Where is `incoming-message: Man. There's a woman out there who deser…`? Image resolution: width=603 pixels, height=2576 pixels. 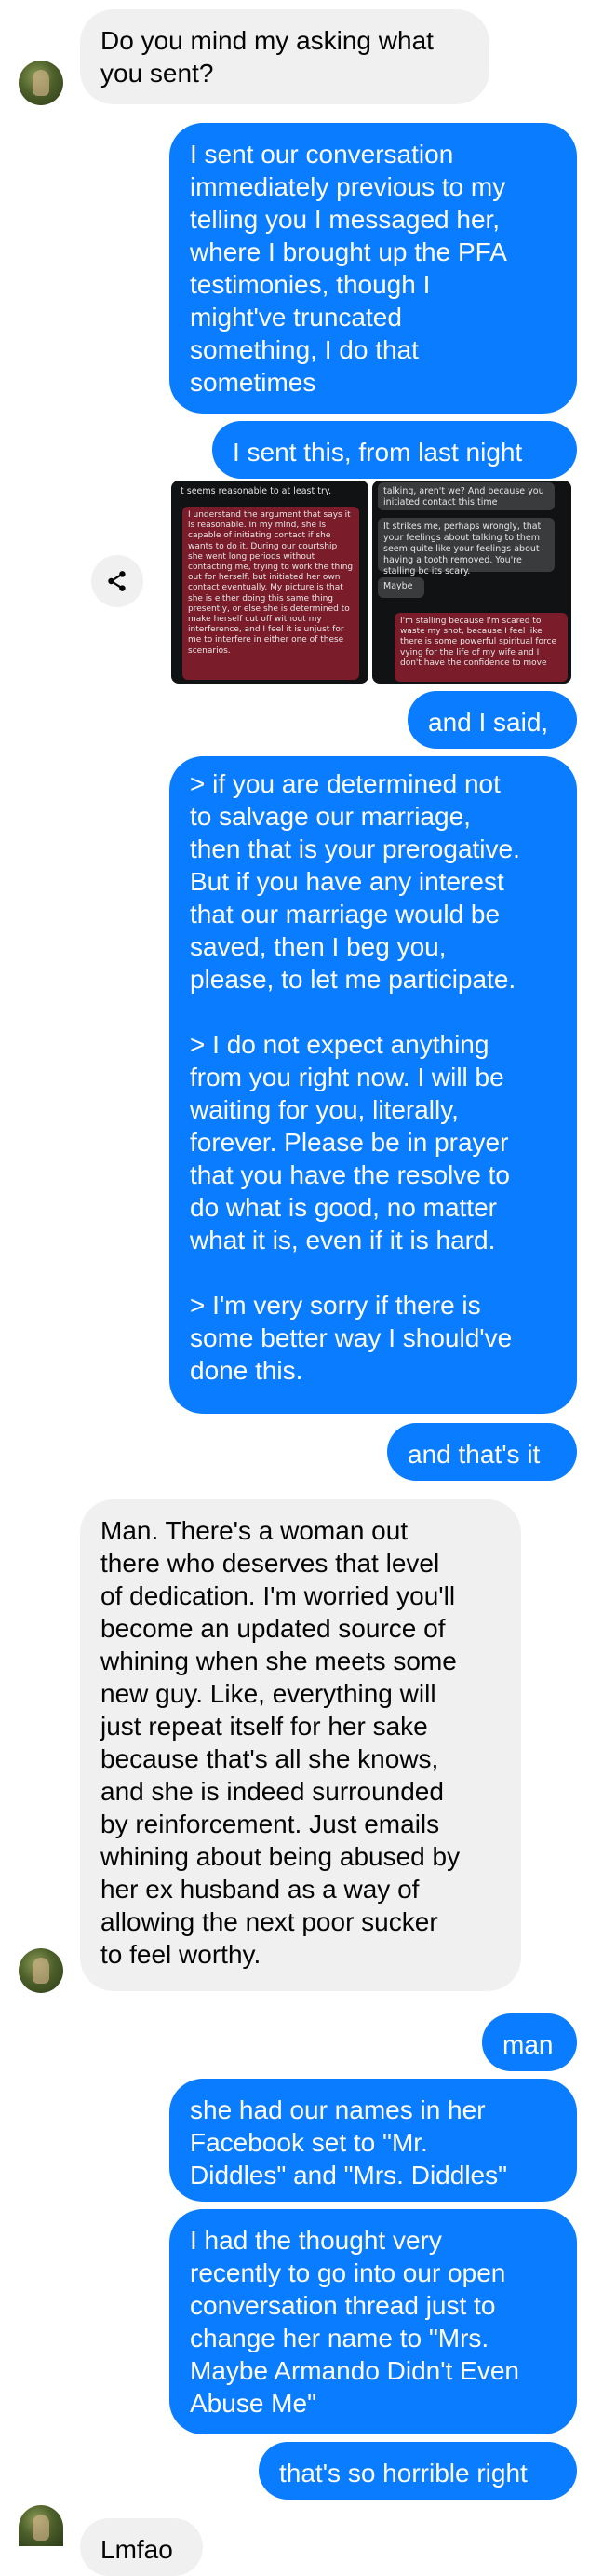
incoming-message: Man. There's a woman out there who deser… is located at coordinates (300, 1745).